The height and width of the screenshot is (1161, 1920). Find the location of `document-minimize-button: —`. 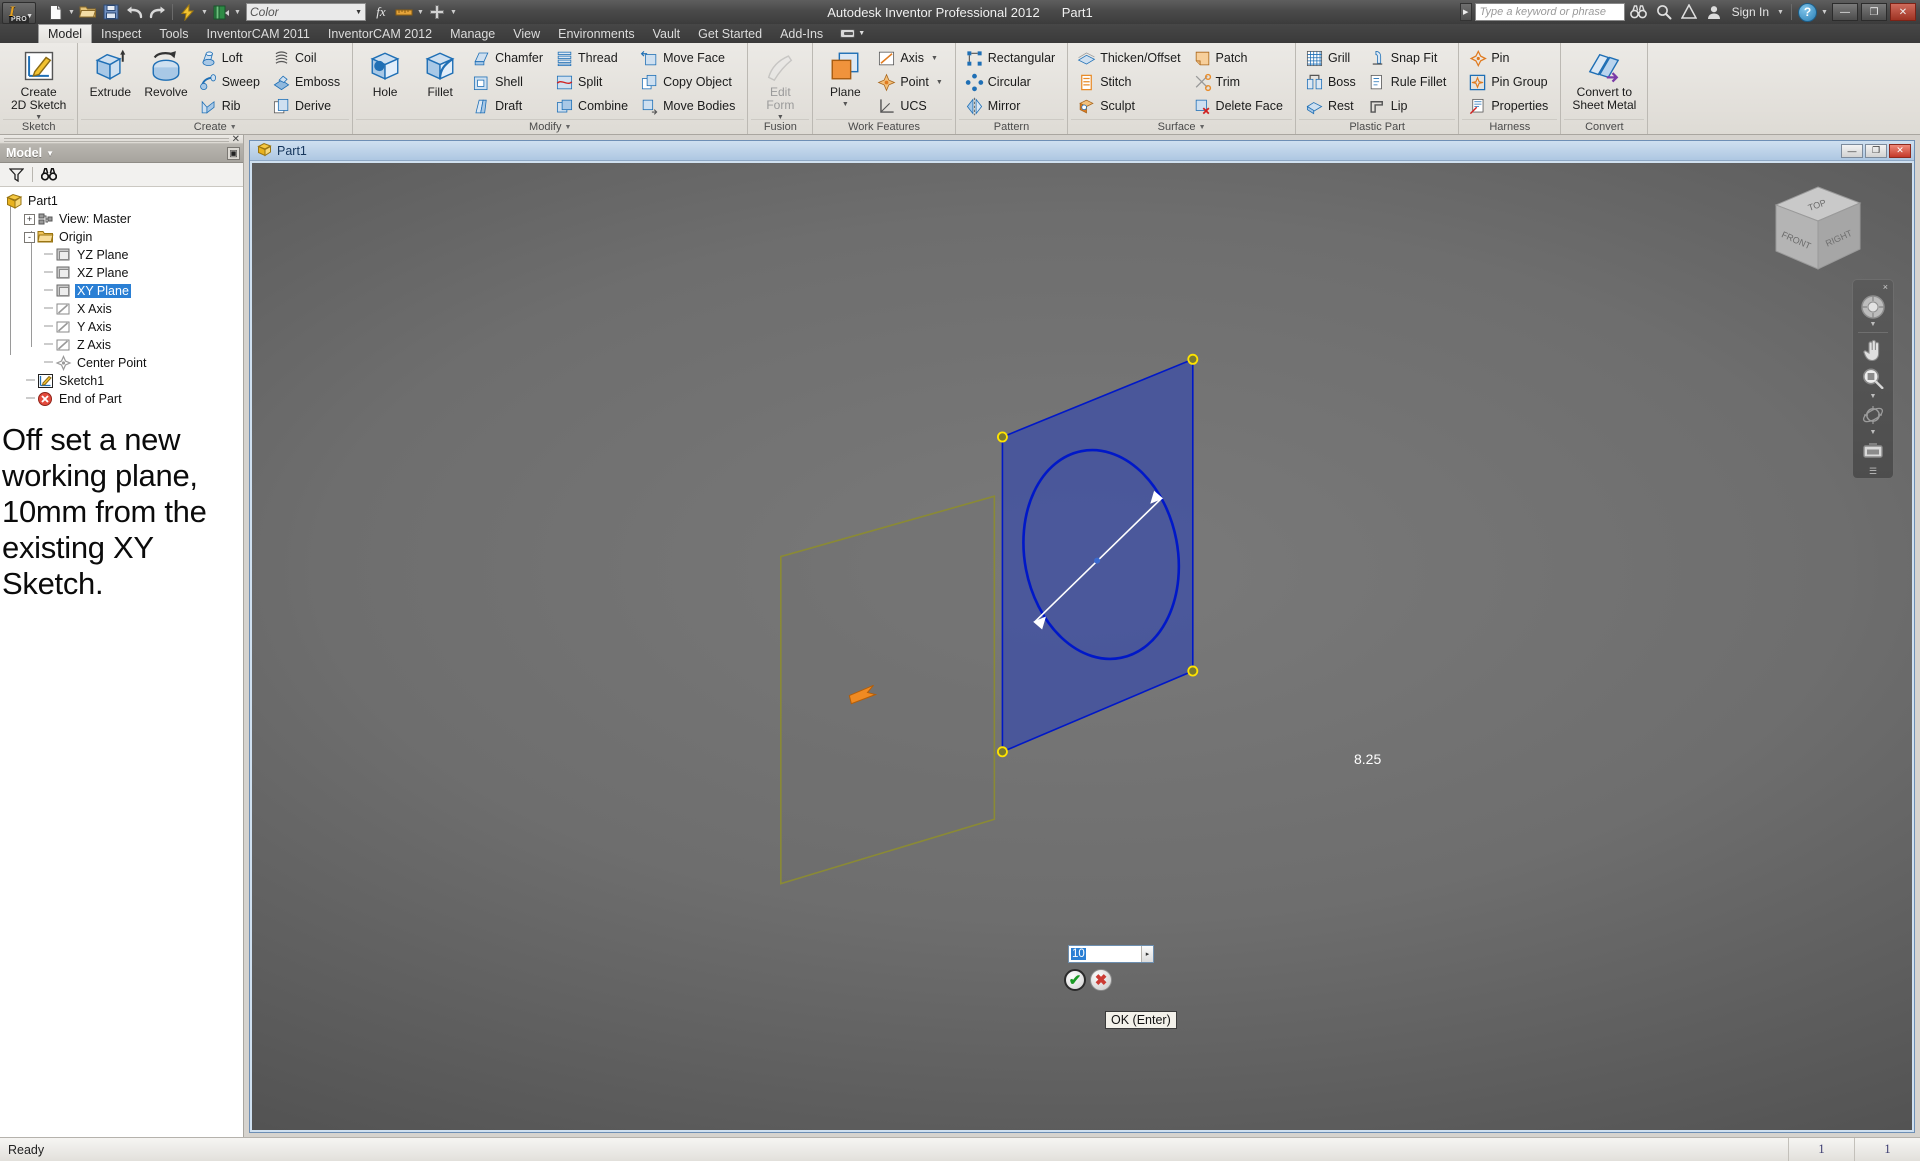

document-minimize-button: — is located at coordinates (1852, 150).